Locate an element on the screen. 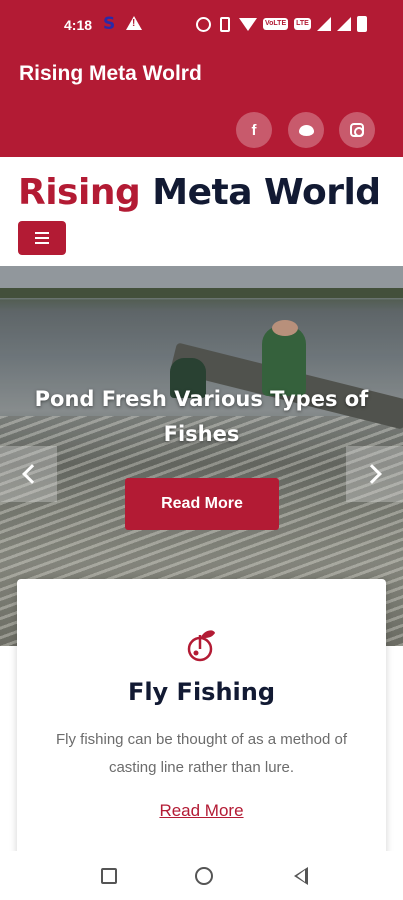 Image resolution: width=403 pixels, height=900 pixels. status-bar: 4:18 S VoLTE LTE is located at coordinates (201, 26).